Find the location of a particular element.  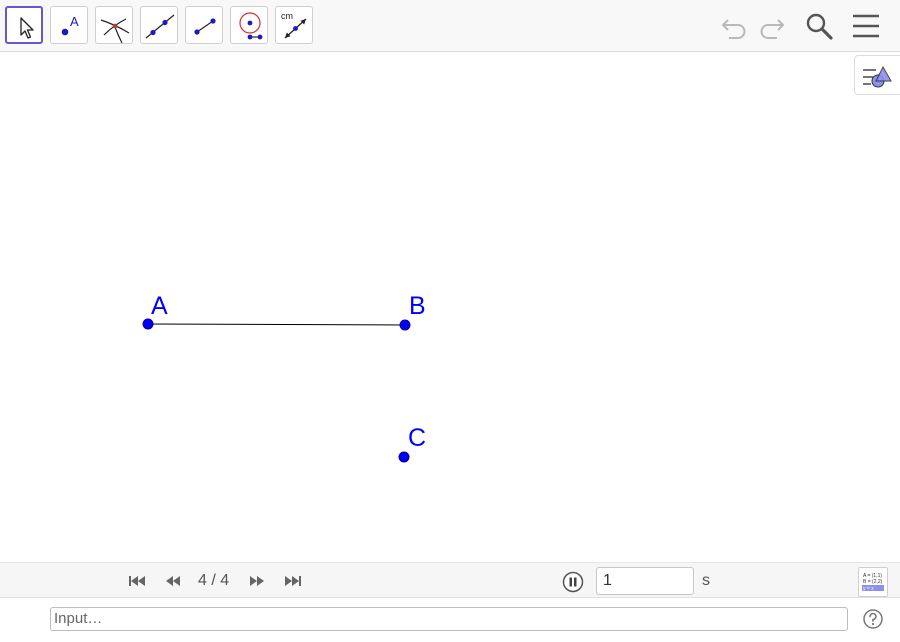

last-slide-button is located at coordinates (293, 581).